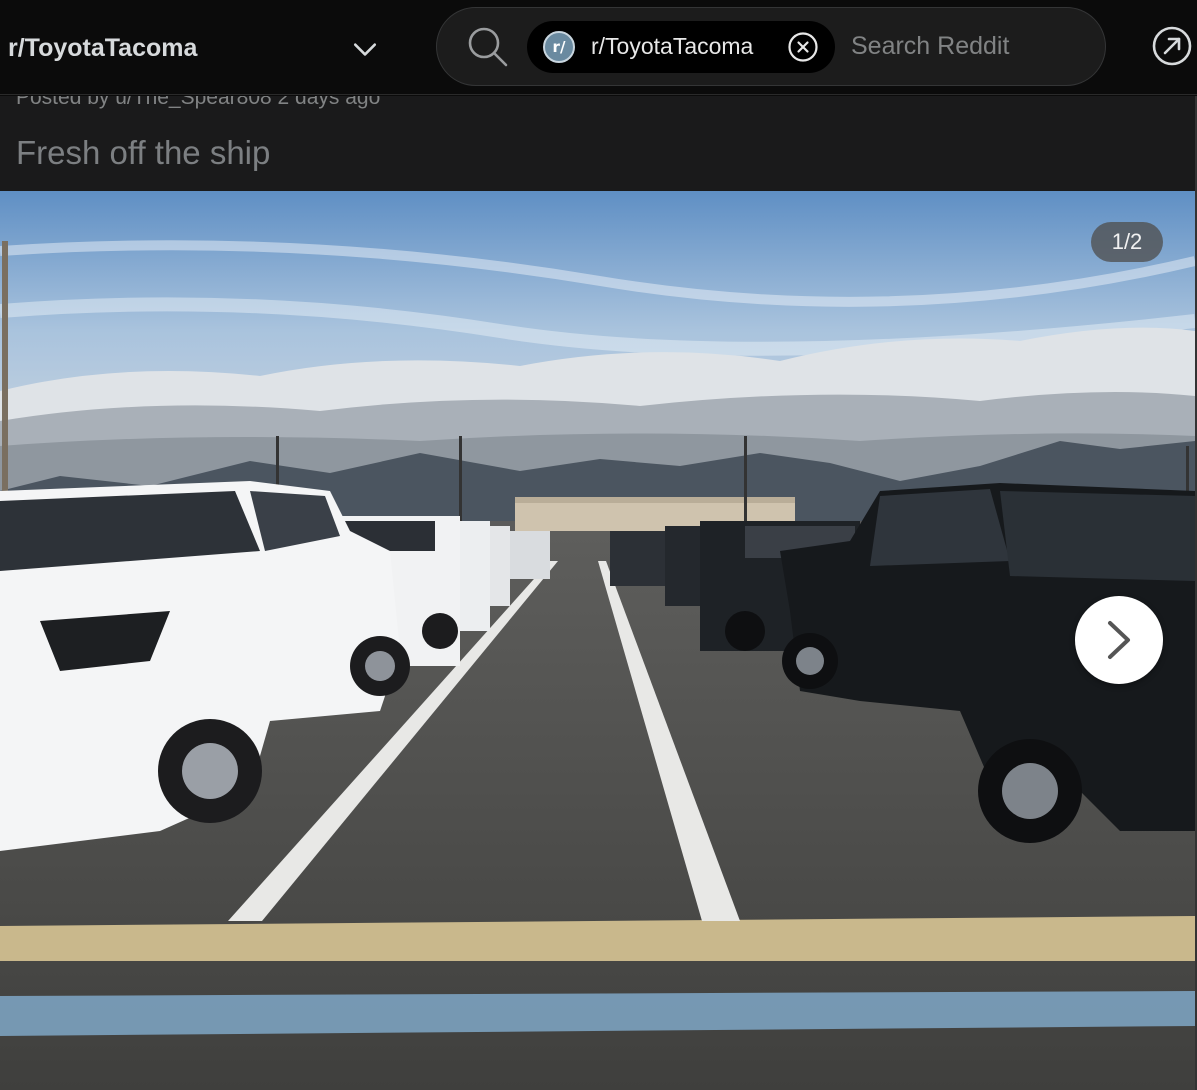 This screenshot has height=1090, width=1197. I want to click on gallery-counter: 1/2, so click(1127, 242).